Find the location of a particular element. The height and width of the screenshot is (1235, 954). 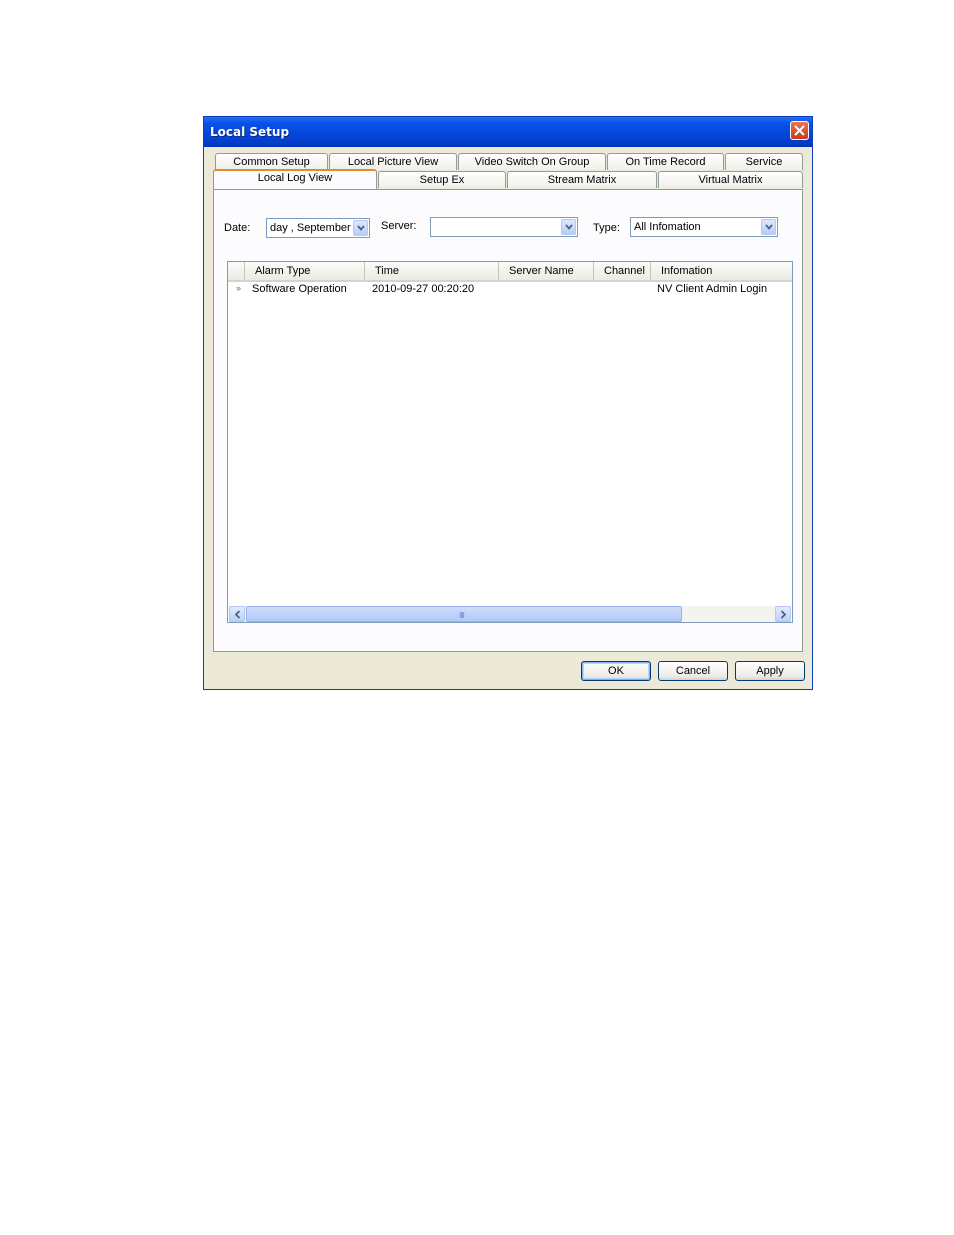

date-dropdown-button is located at coordinates (360, 228).